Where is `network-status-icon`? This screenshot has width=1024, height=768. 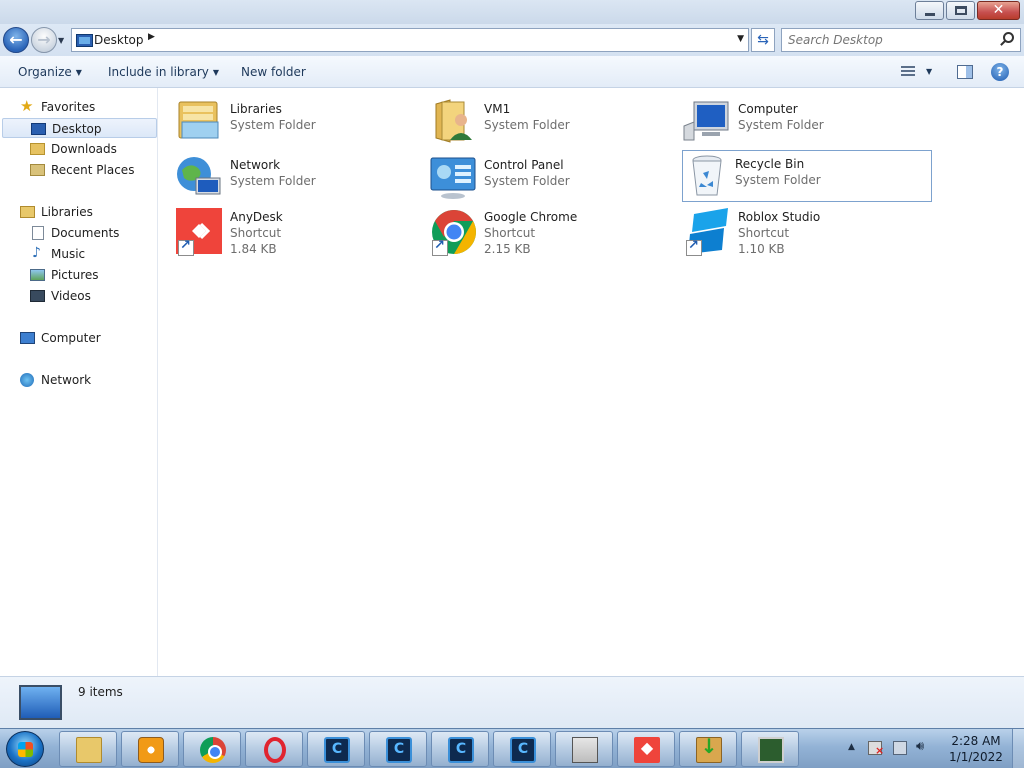
network-status-icon is located at coordinates (900, 748).